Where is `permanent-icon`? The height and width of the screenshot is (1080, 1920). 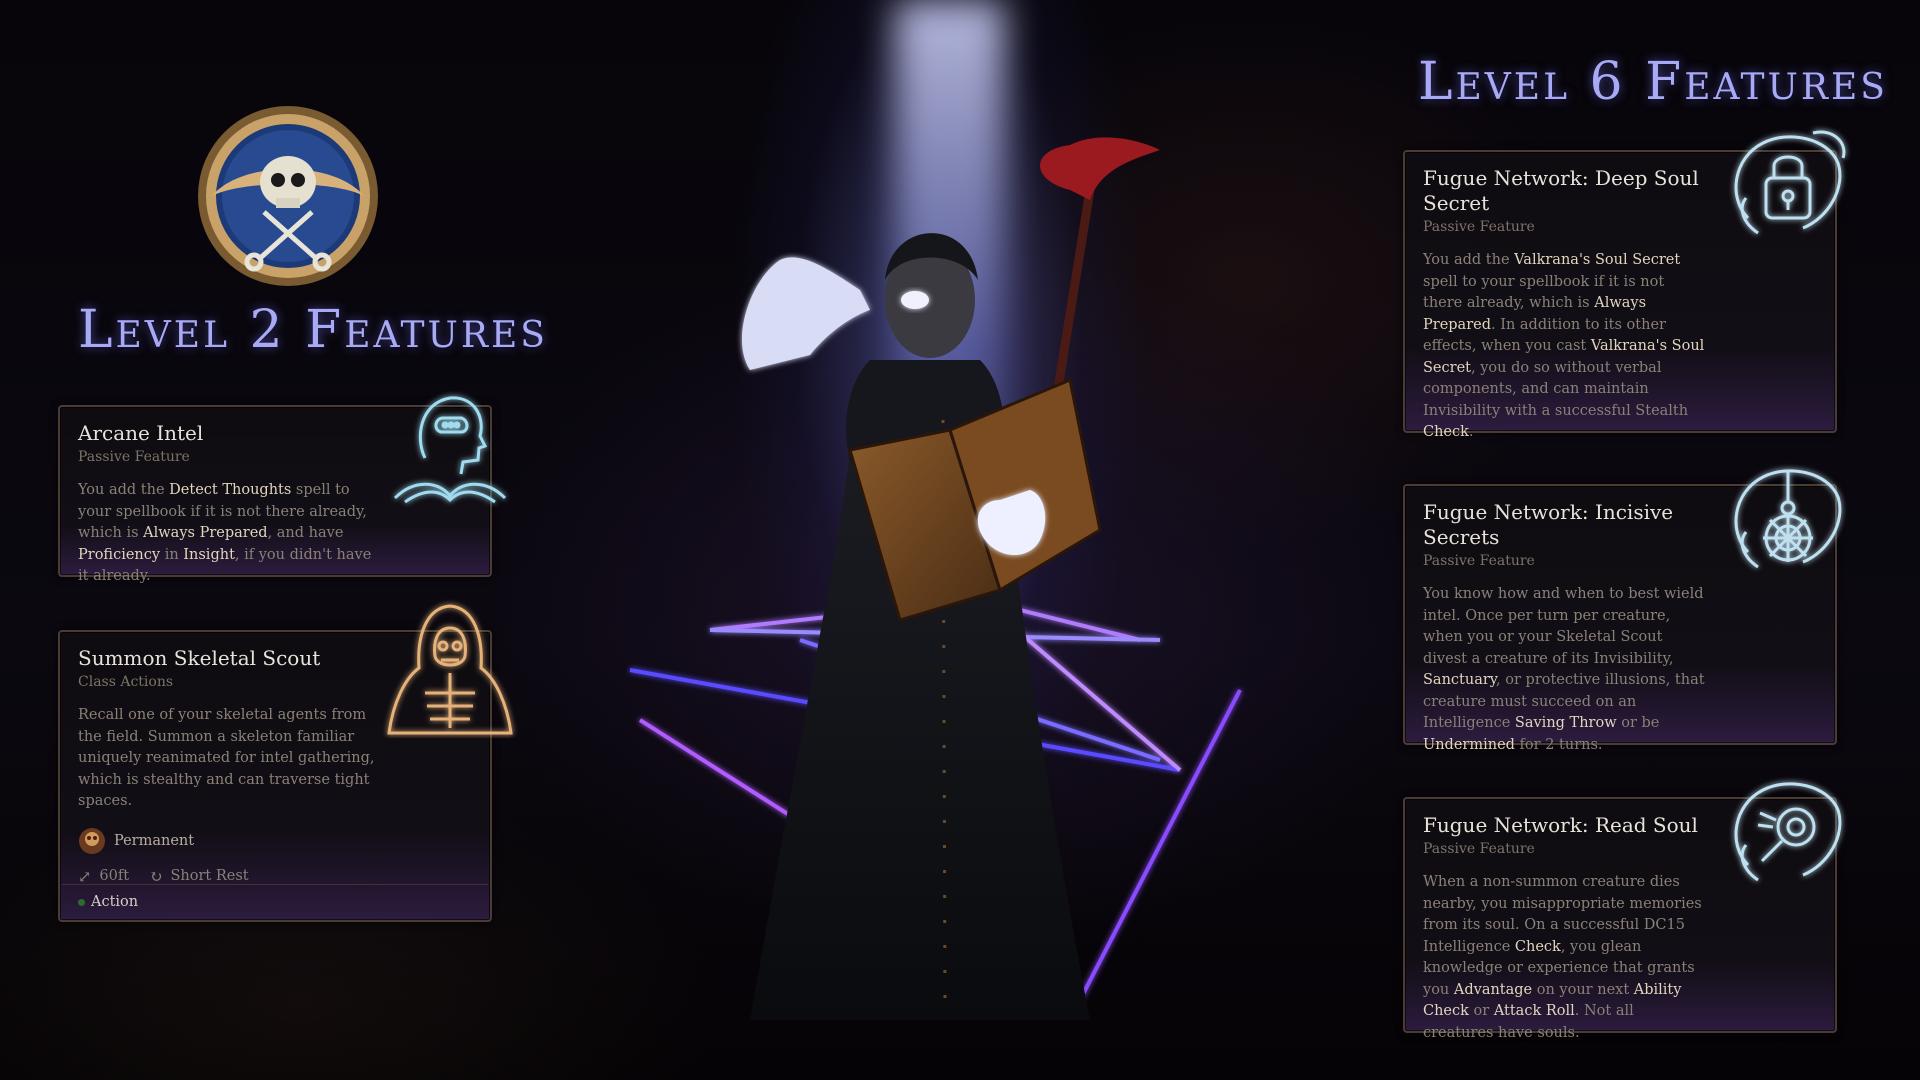
permanent-icon is located at coordinates (92, 840).